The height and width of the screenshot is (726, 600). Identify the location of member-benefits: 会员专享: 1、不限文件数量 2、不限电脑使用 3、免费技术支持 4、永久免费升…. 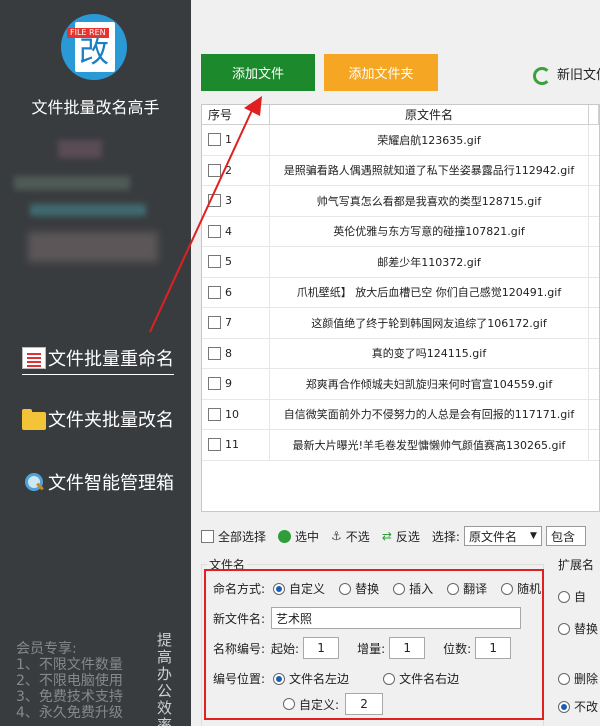
(69, 681).